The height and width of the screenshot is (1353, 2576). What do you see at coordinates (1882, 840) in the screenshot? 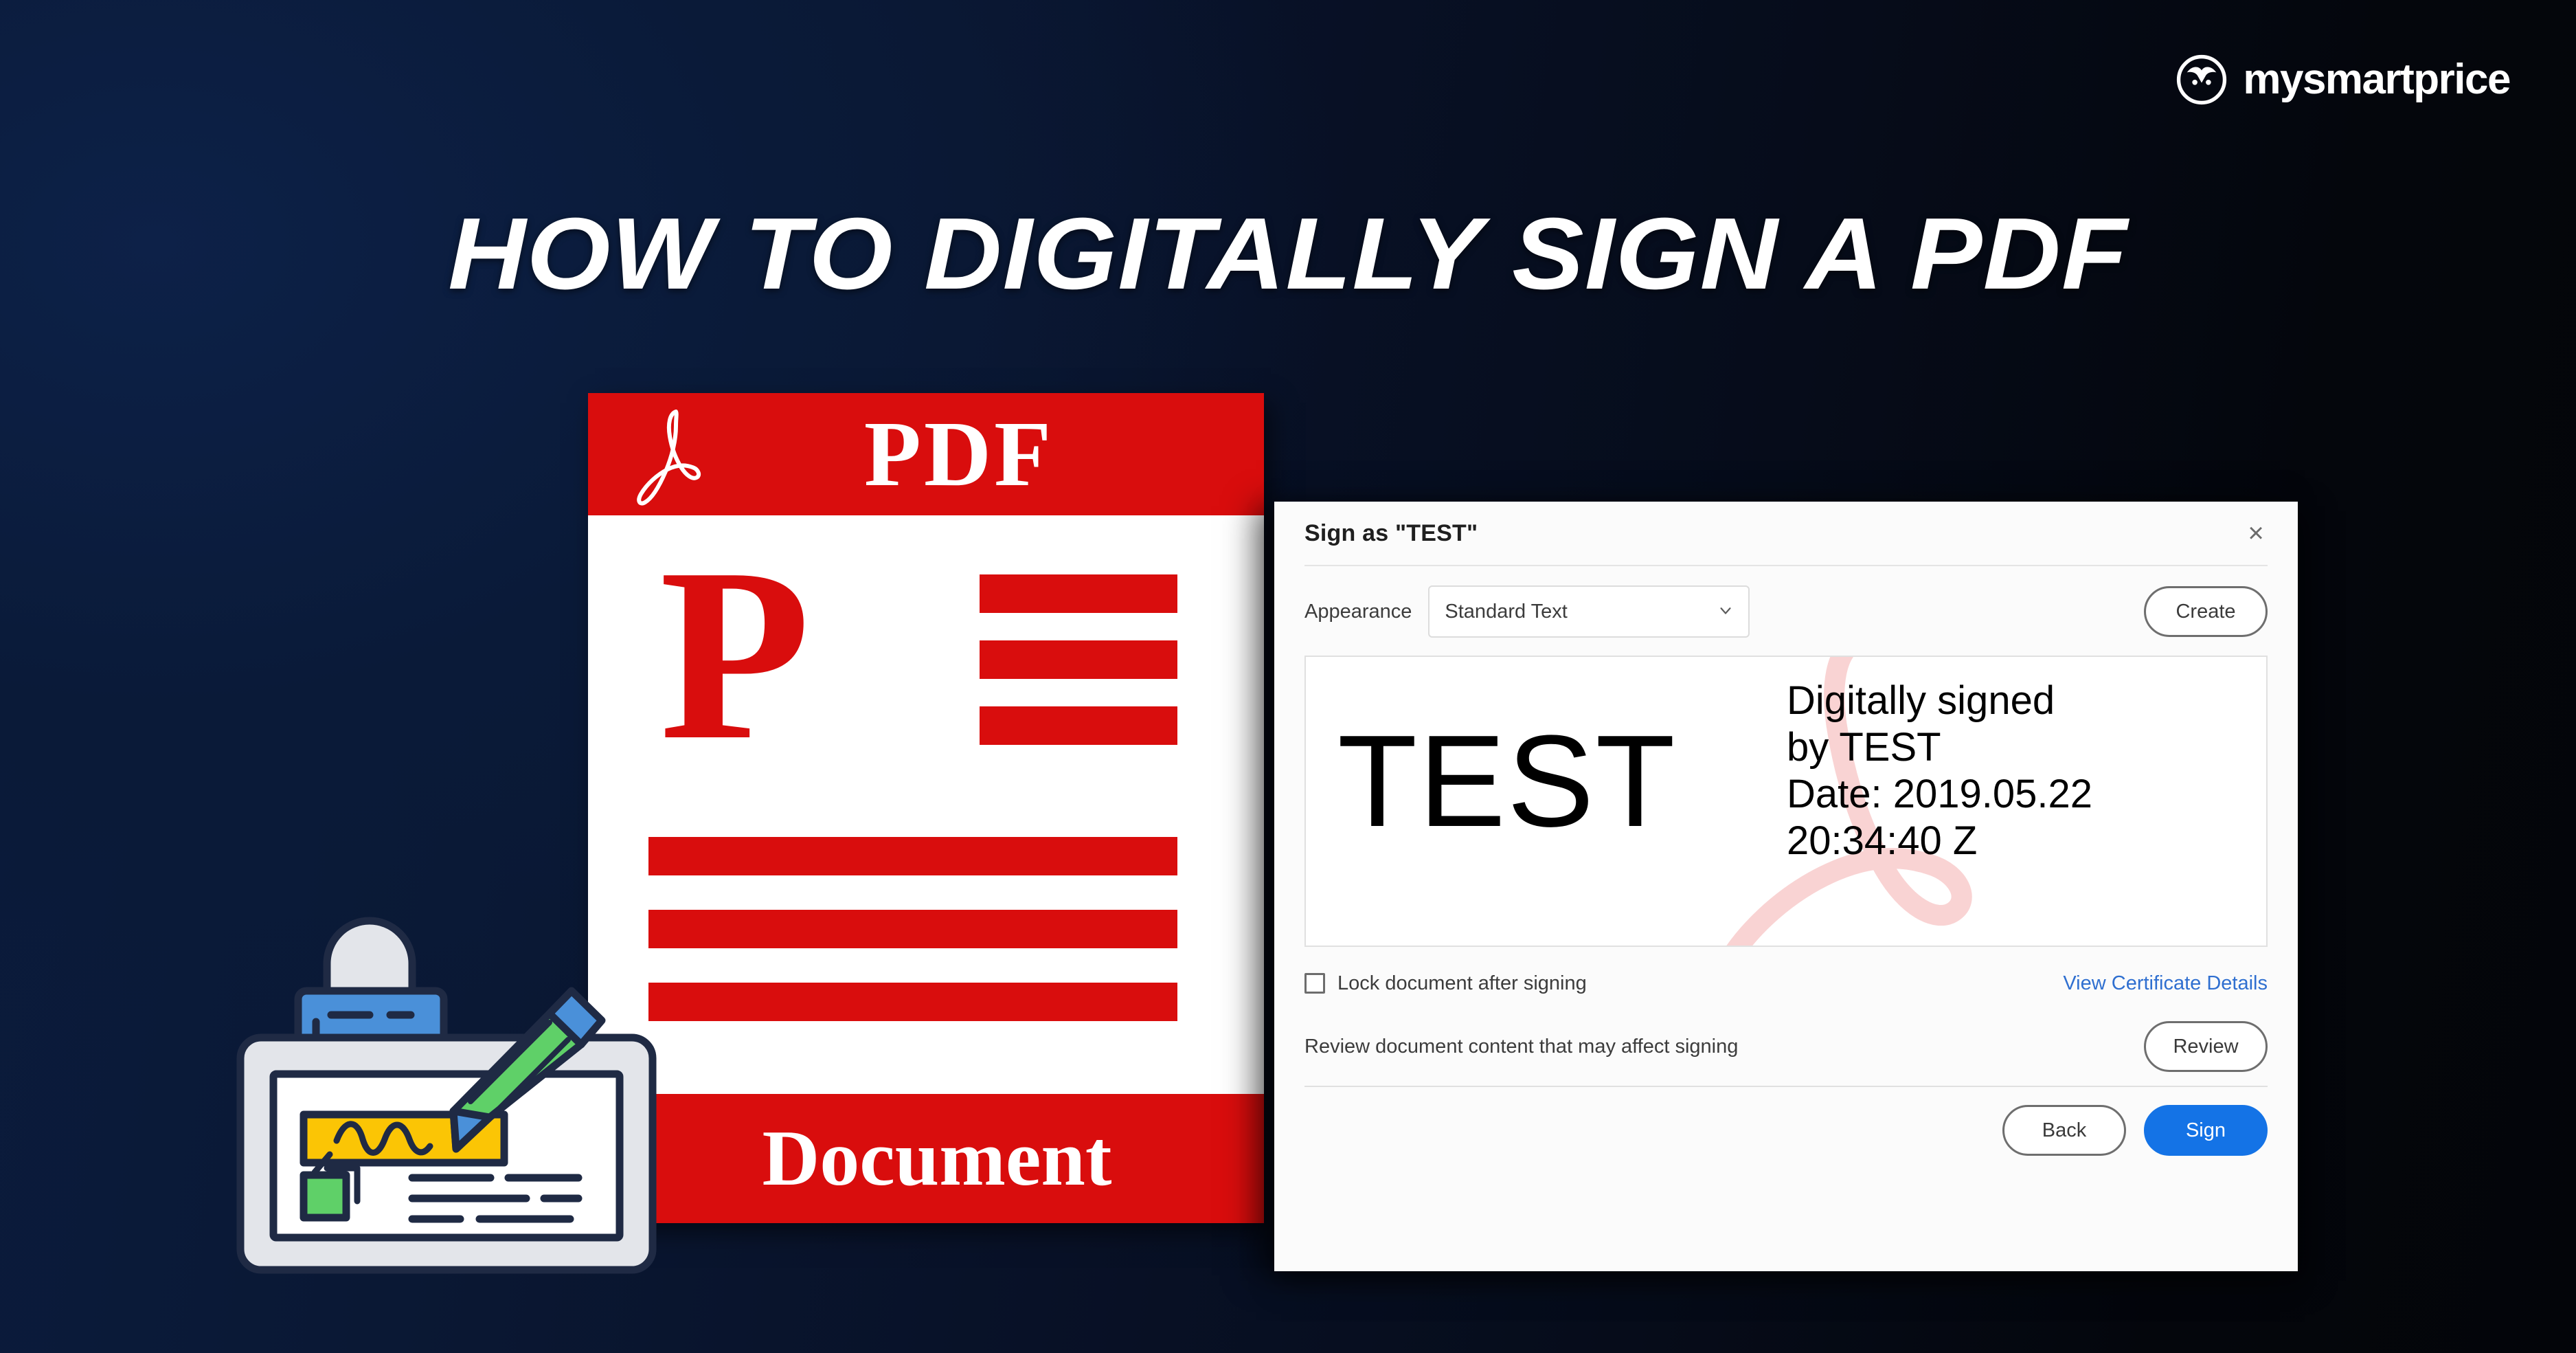
I see `signature-details-line-4: 20:34:40 Z` at bounding box center [1882, 840].